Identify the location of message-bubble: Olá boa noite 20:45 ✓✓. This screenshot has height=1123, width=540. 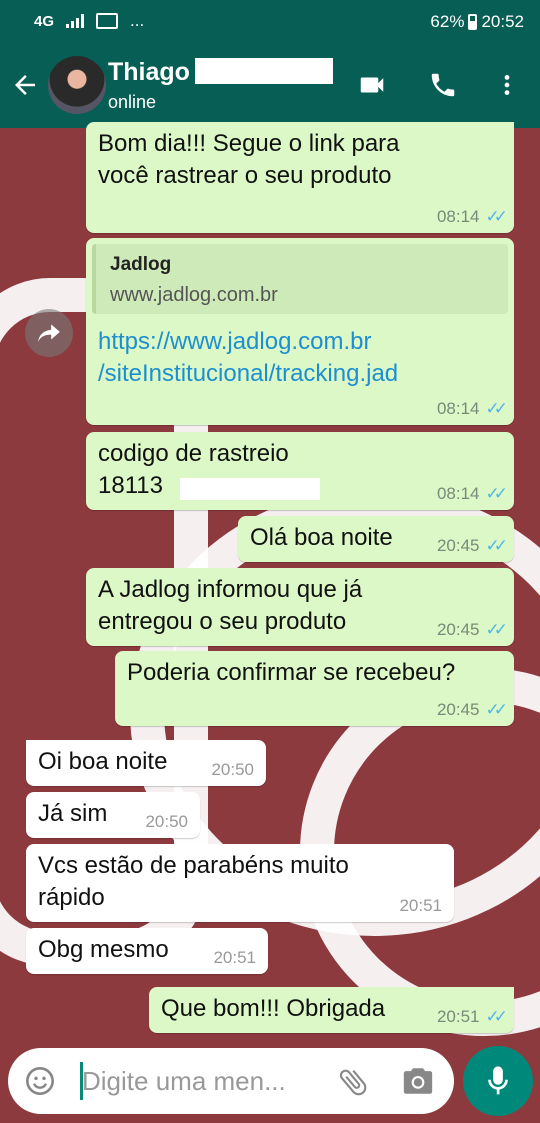
(376, 539).